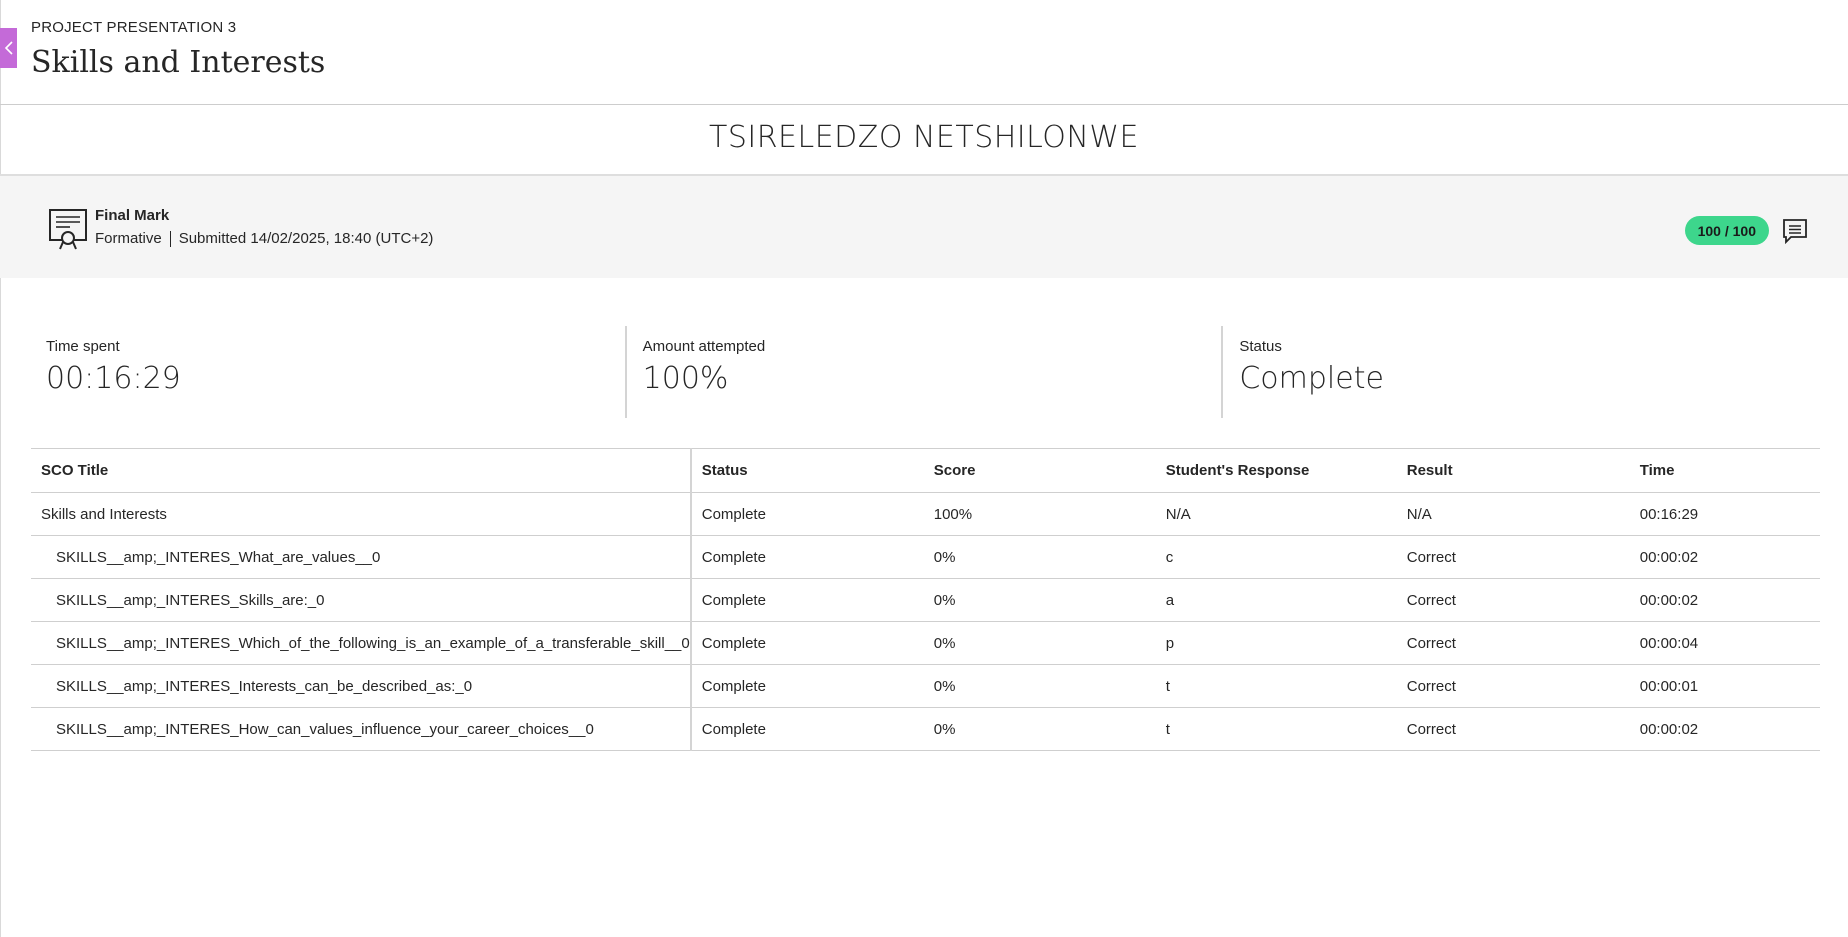 This screenshot has width=1848, height=937. What do you see at coordinates (128, 238) in the screenshot?
I see `grade-type: Formative` at bounding box center [128, 238].